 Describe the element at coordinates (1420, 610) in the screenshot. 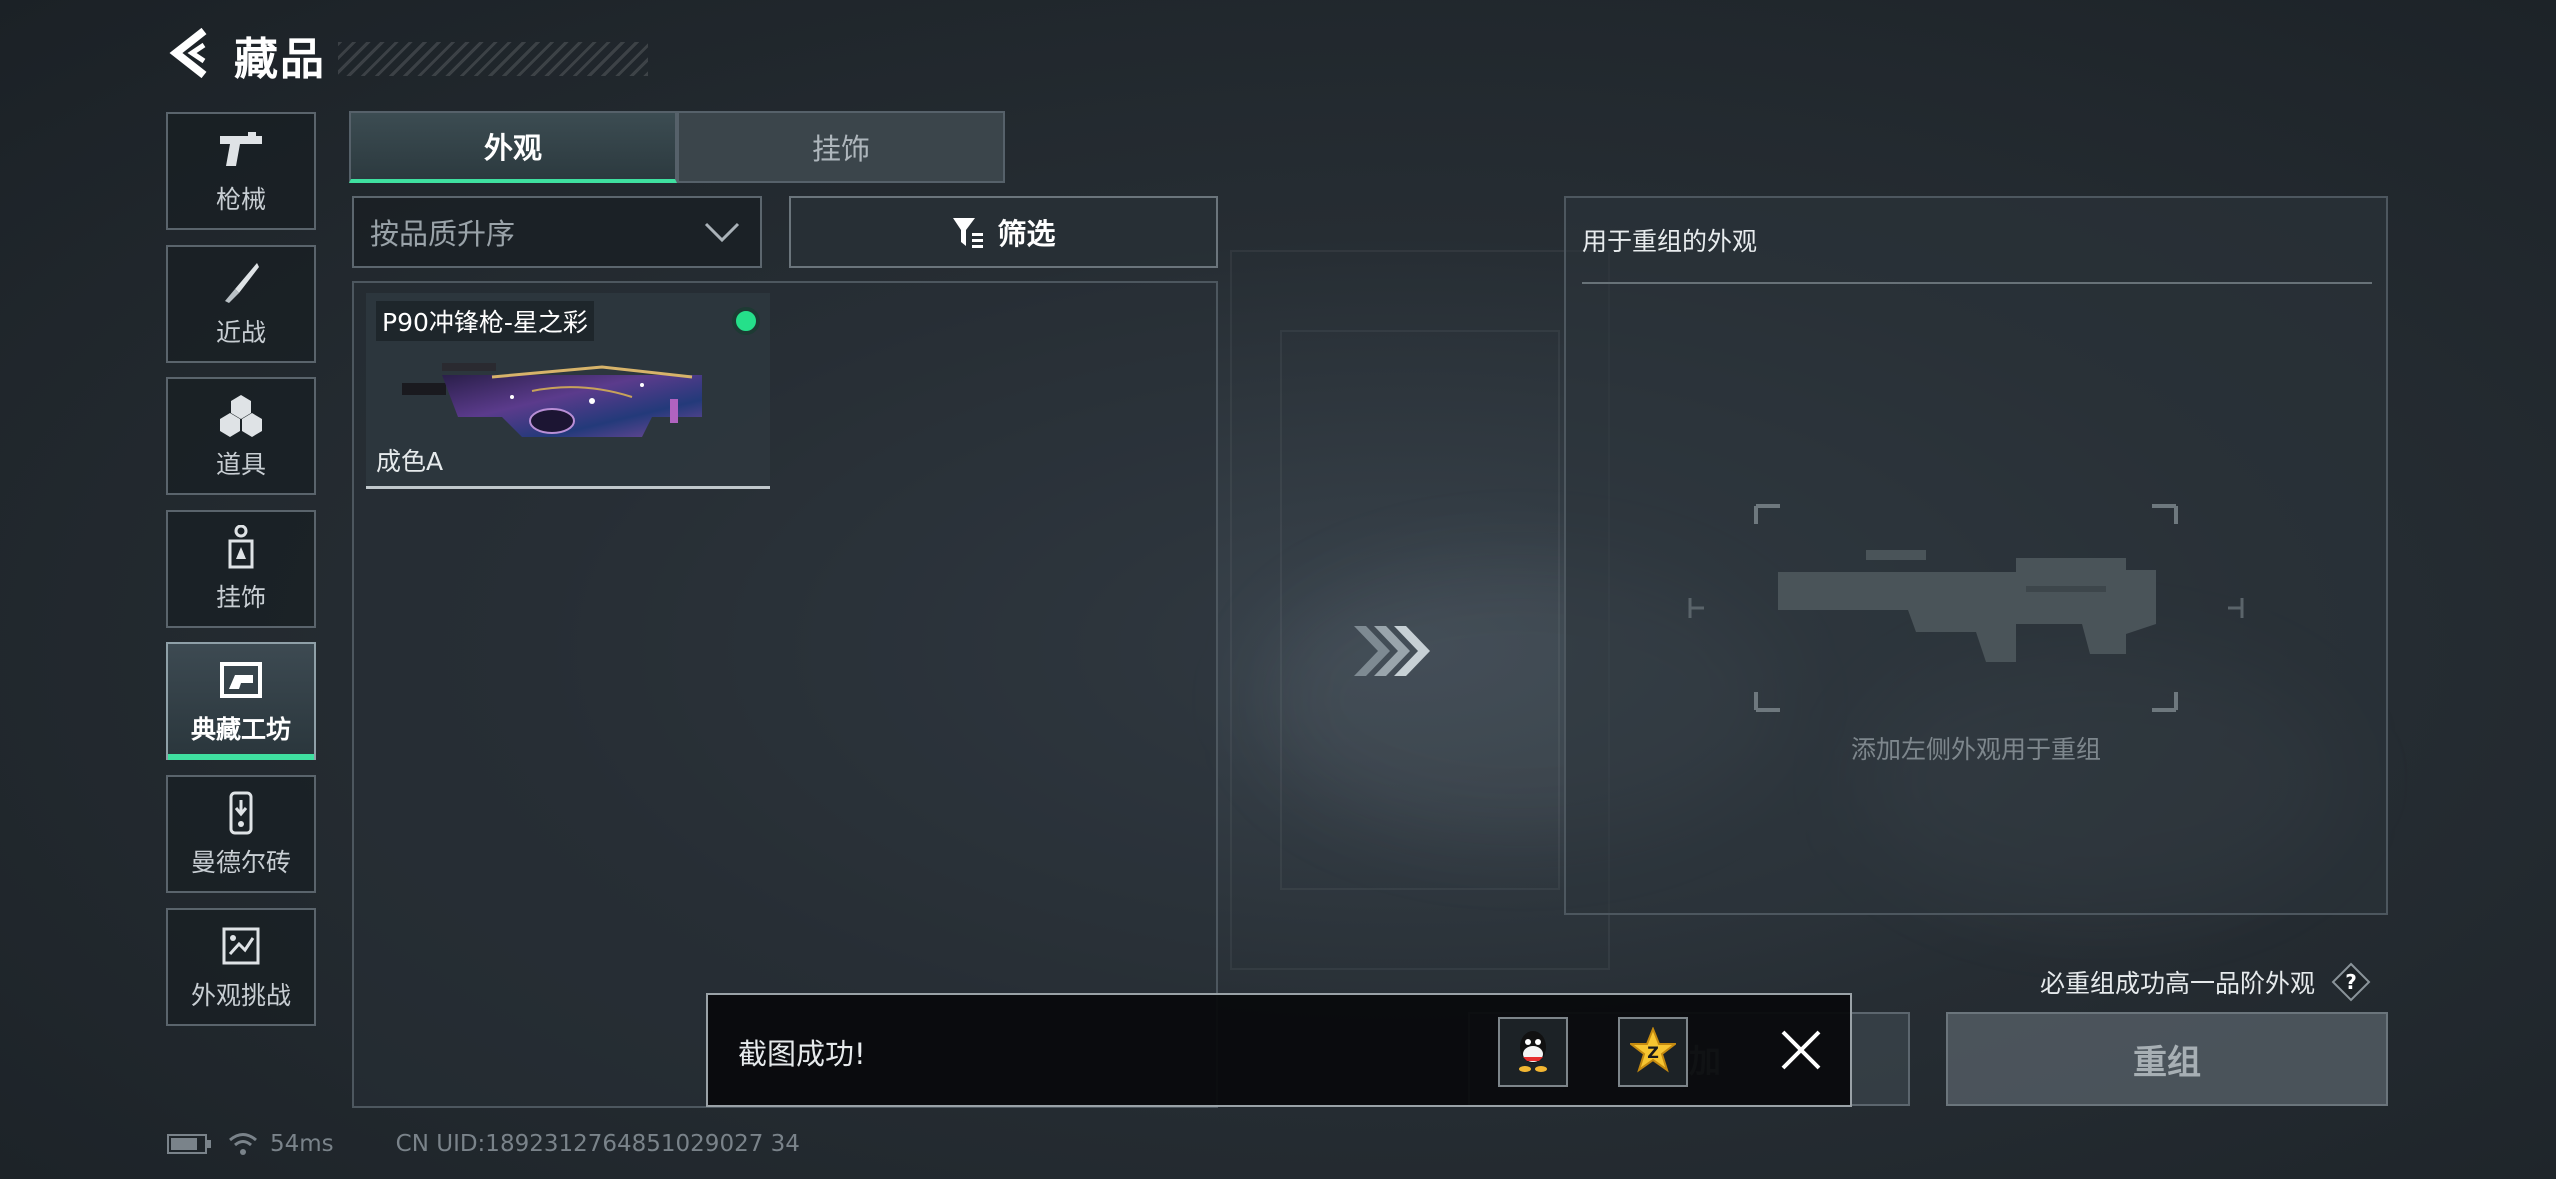

I see `background-frame` at that location.